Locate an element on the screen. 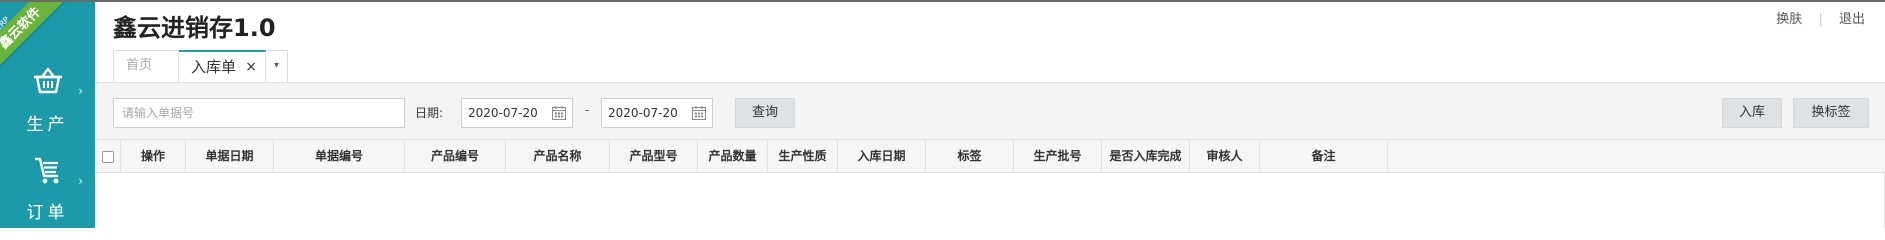 The height and width of the screenshot is (240, 1885). column-header: 产品型号 is located at coordinates (654, 156).